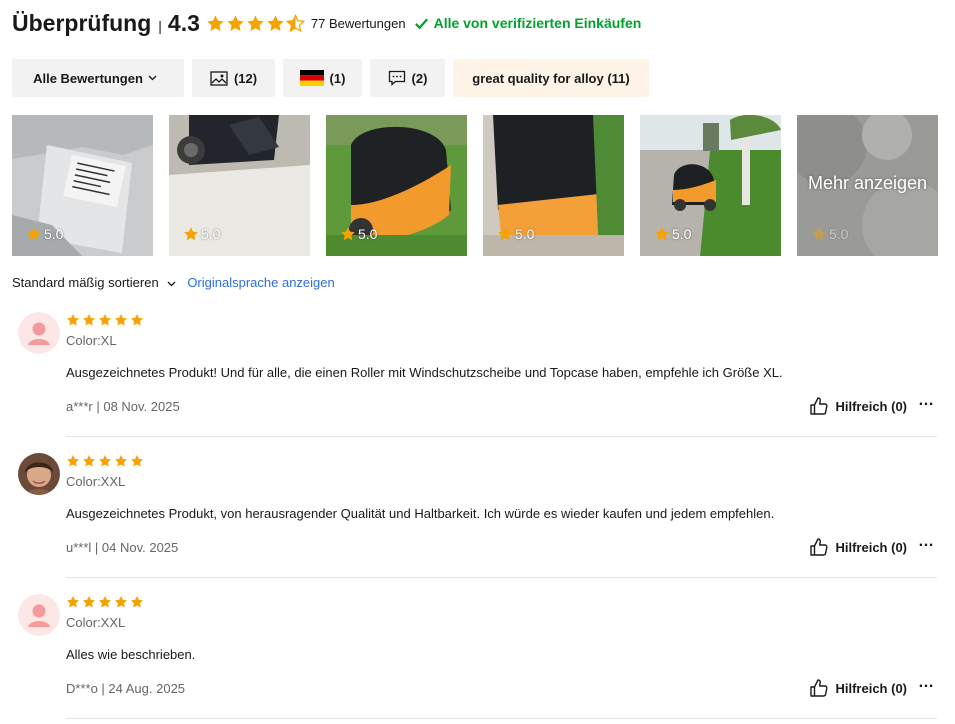  What do you see at coordinates (219, 78) in the screenshot?
I see `image-icon` at bounding box center [219, 78].